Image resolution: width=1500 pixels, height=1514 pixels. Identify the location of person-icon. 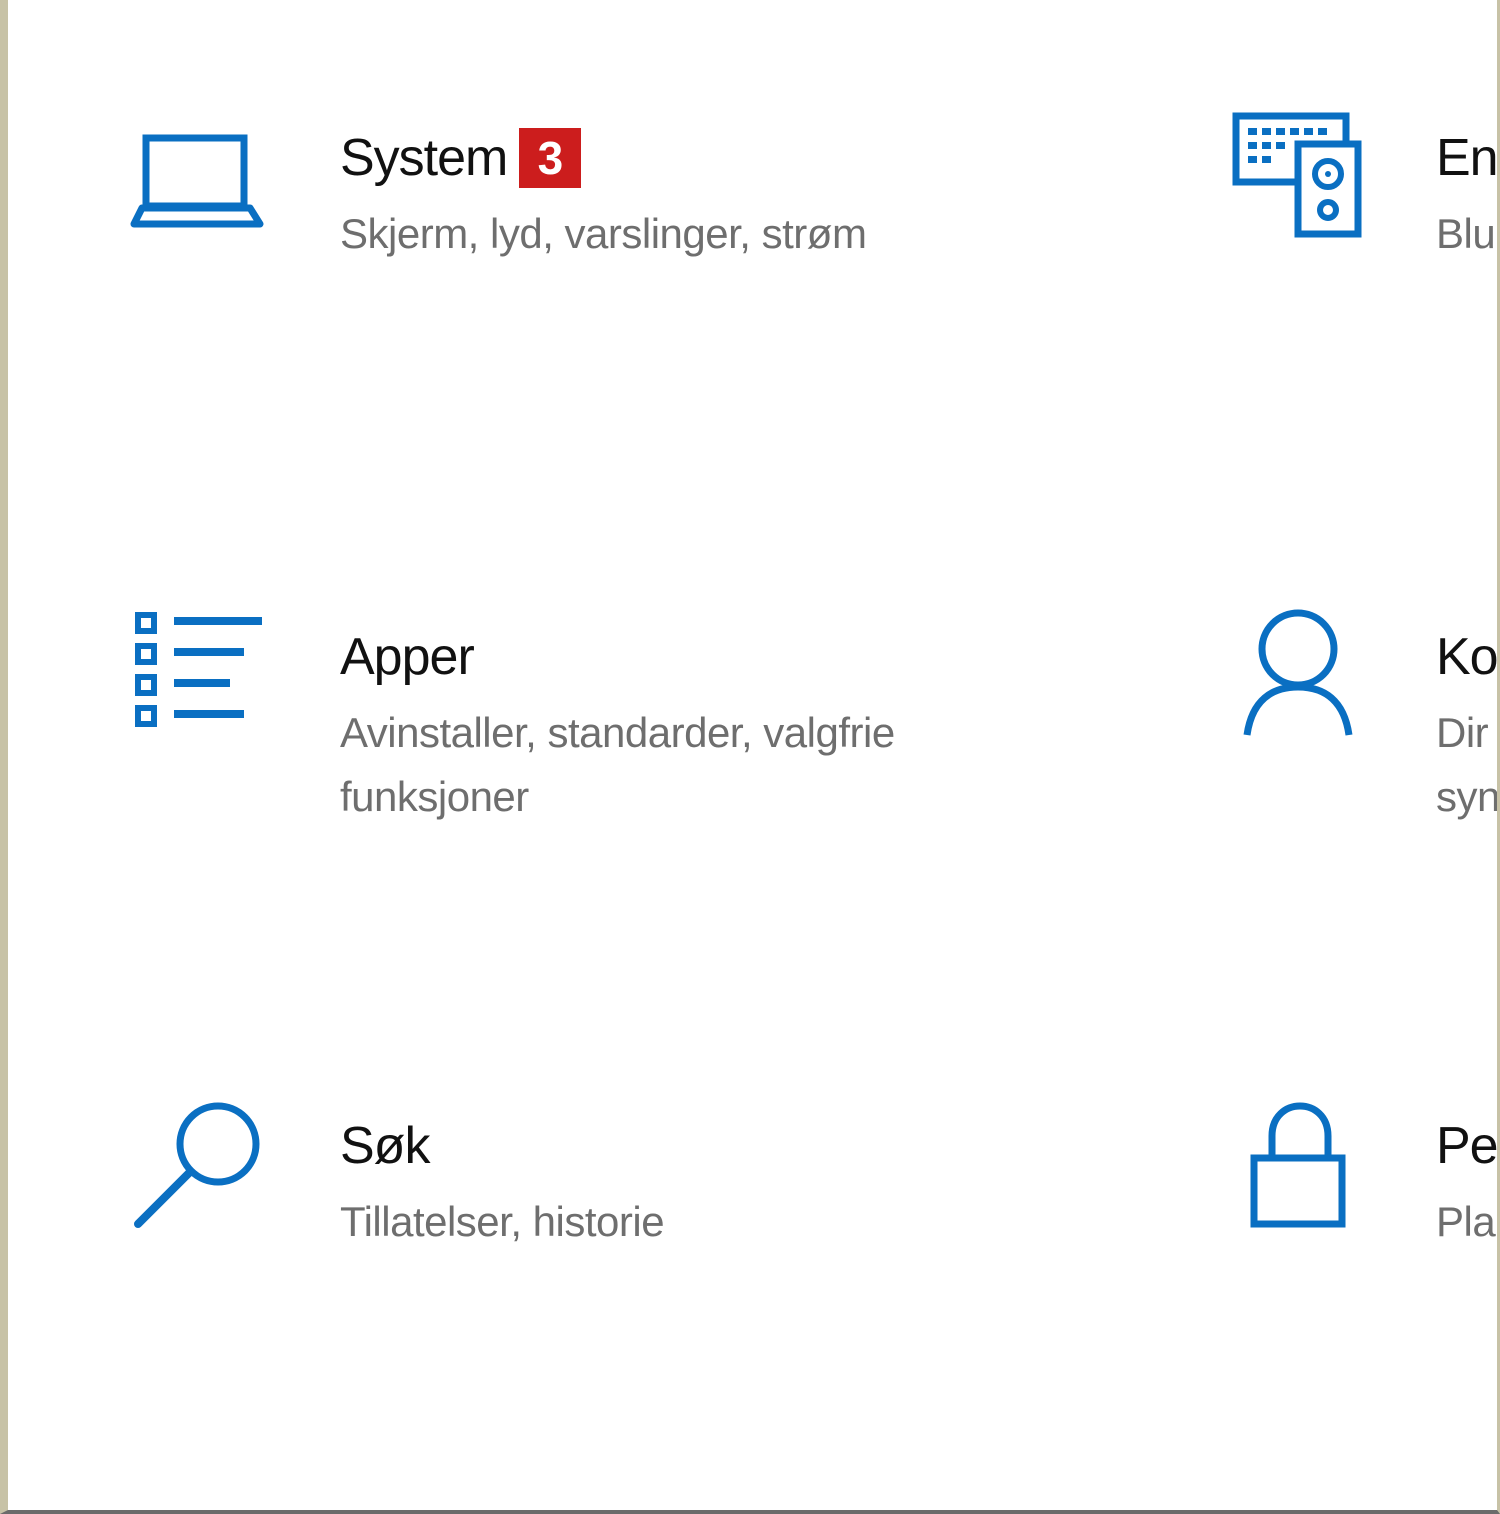
(1302, 672).